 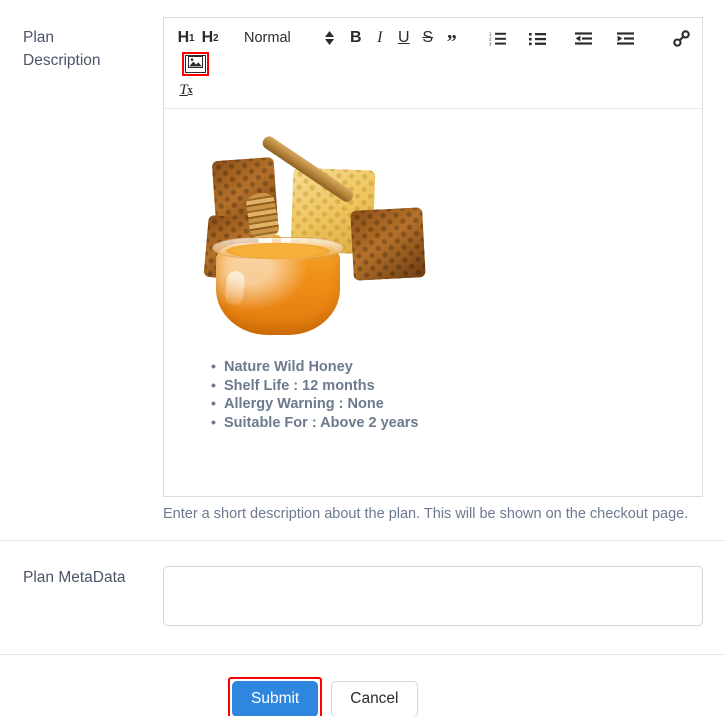 What do you see at coordinates (267, 38) in the screenshot?
I see `format-picker-value: Normal` at bounding box center [267, 38].